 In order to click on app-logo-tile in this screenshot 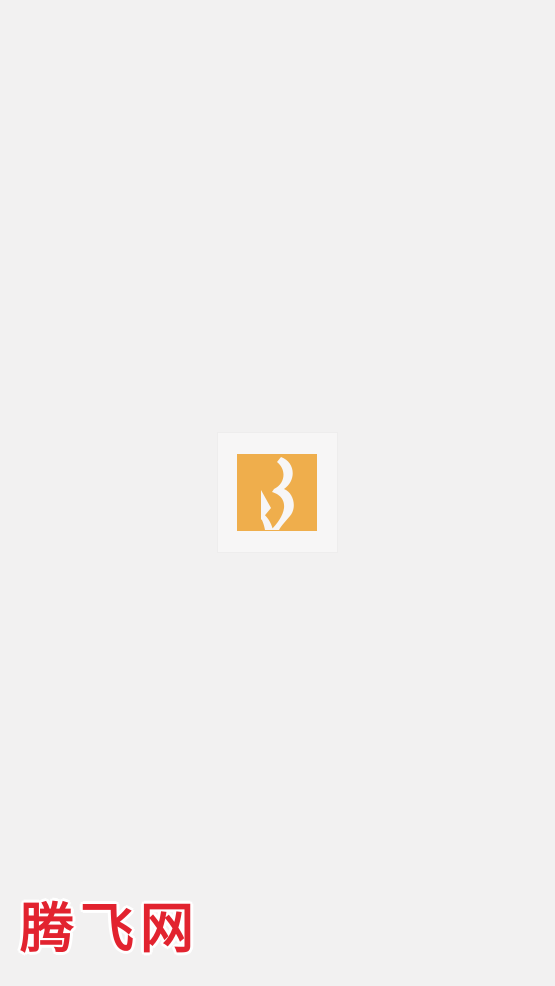, I will do `click(277, 492)`.